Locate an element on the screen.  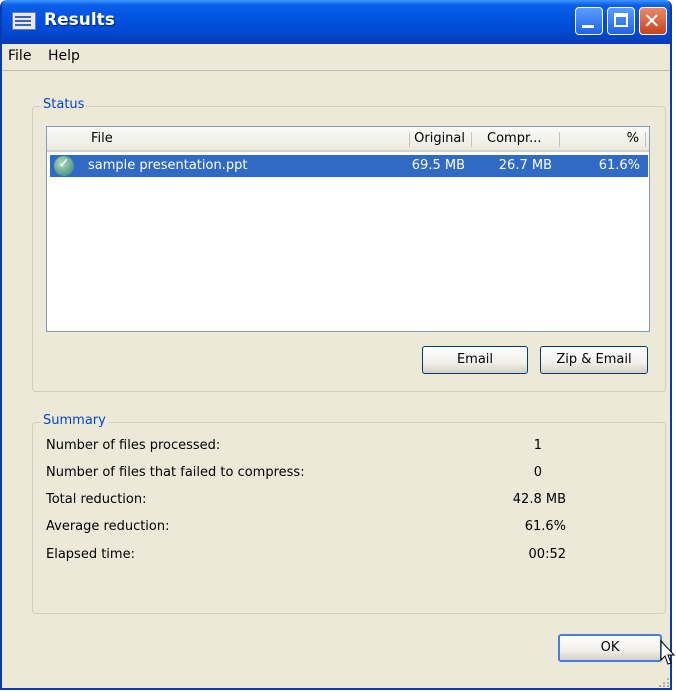
checkmark-circle-icon: ✓ is located at coordinates (64, 166).